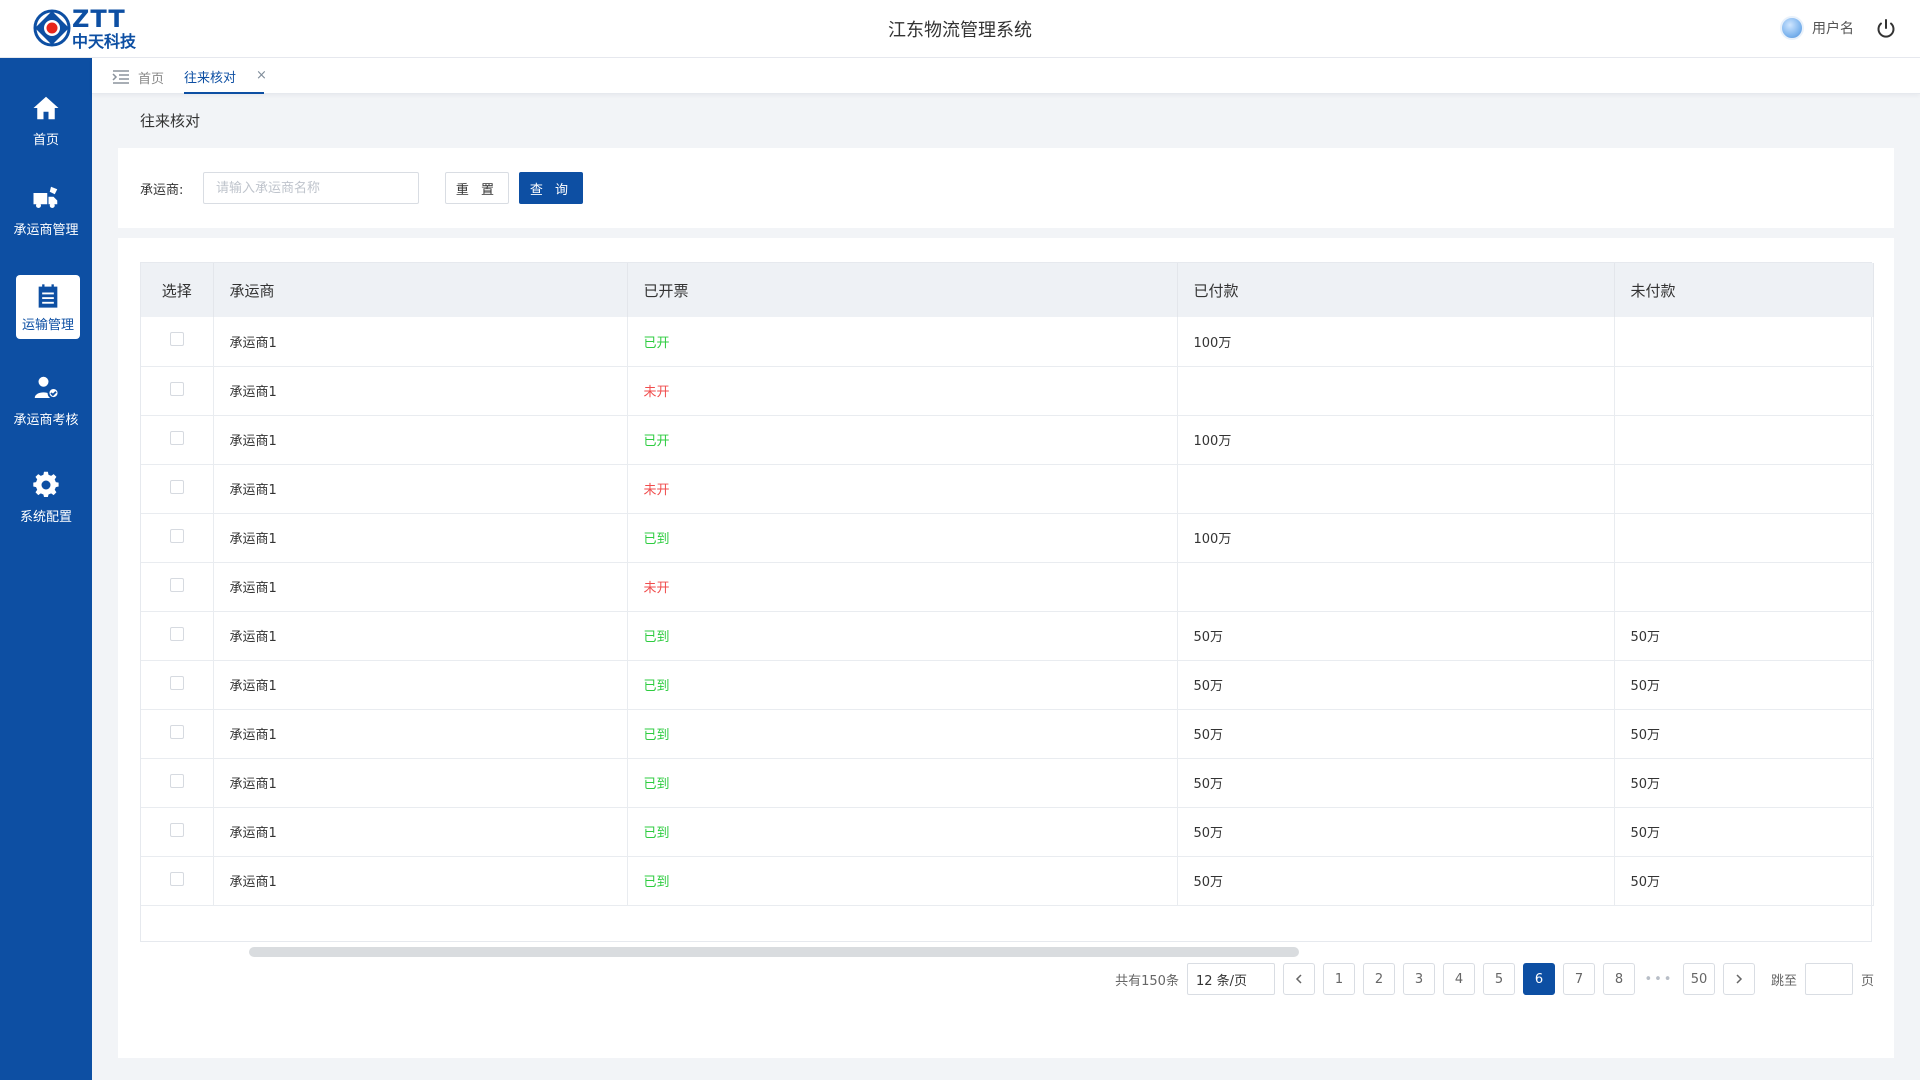 The width and height of the screenshot is (1920, 1080). I want to click on carrier-search-input, so click(311, 188).